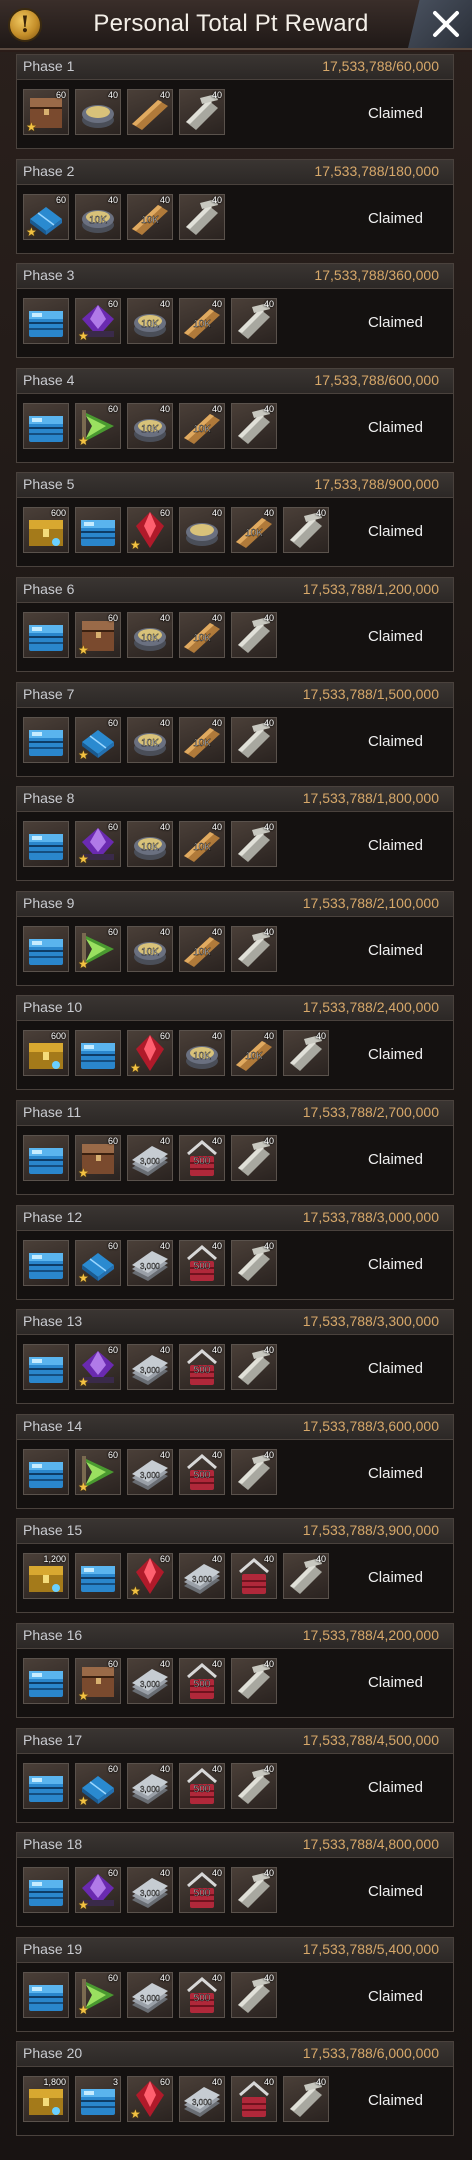 The image size is (472, 2160). What do you see at coordinates (25, 25) in the screenshot?
I see `info-icon: !` at bounding box center [25, 25].